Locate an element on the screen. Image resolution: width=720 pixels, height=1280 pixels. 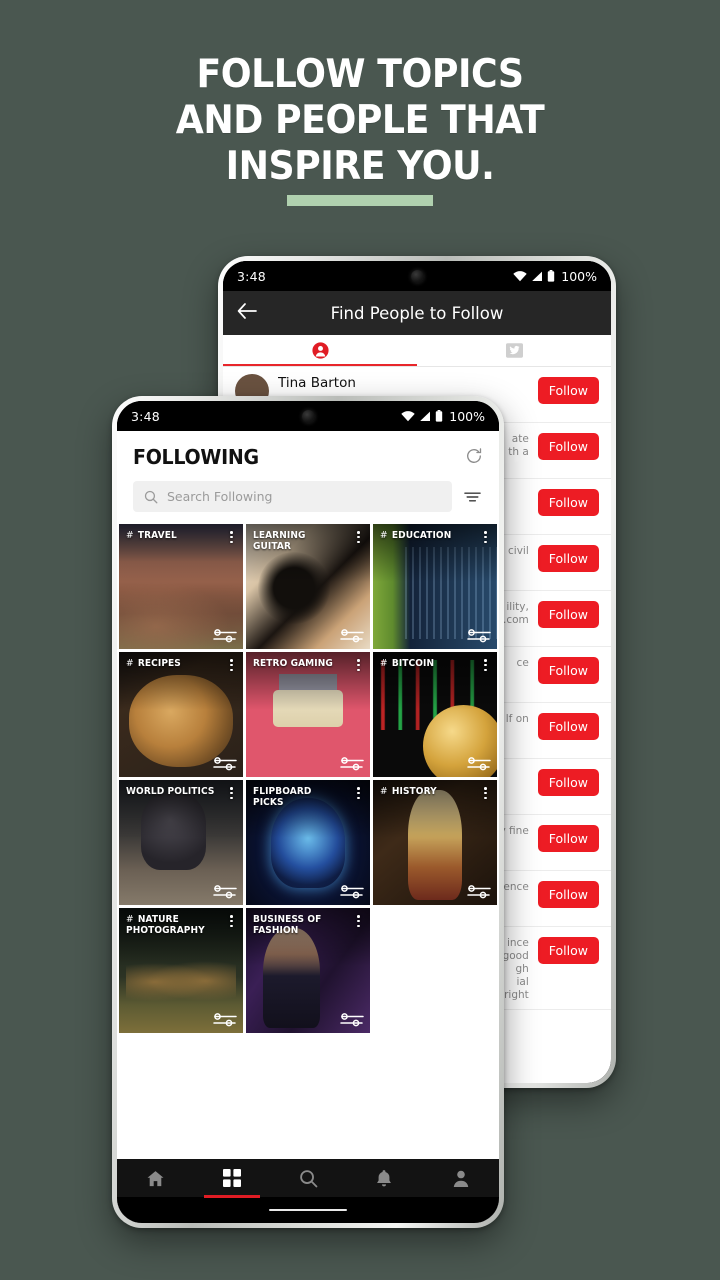
person-icon is located at coordinates (320, 350).